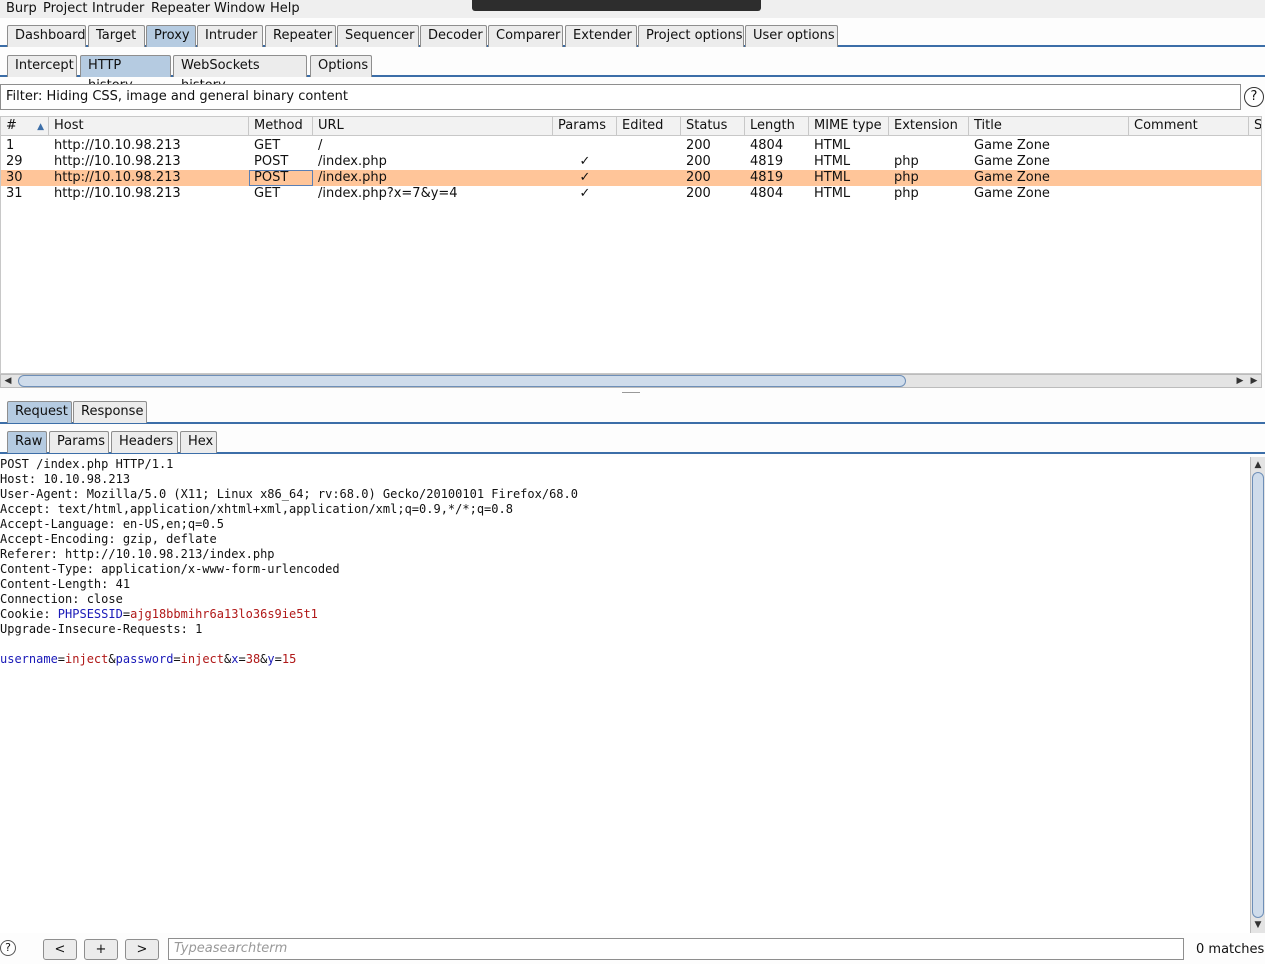 The width and height of the screenshot is (1265, 964). I want to click on col-mime-type: MIME type, so click(849, 126).